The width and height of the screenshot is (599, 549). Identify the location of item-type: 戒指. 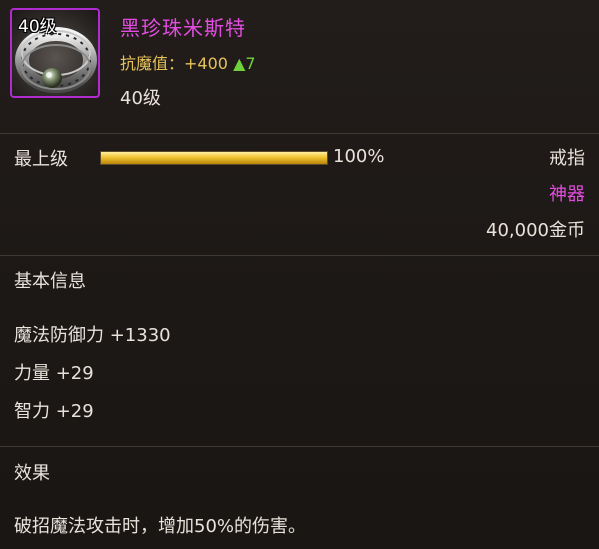
(567, 158).